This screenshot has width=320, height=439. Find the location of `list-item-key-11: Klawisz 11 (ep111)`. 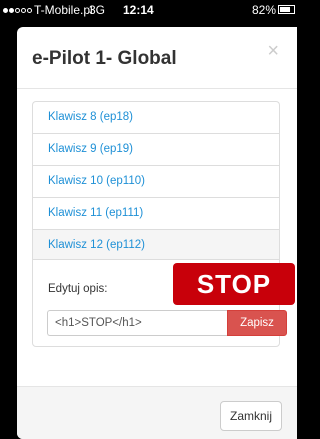

list-item-key-11: Klawisz 11 (ep111) is located at coordinates (156, 213).